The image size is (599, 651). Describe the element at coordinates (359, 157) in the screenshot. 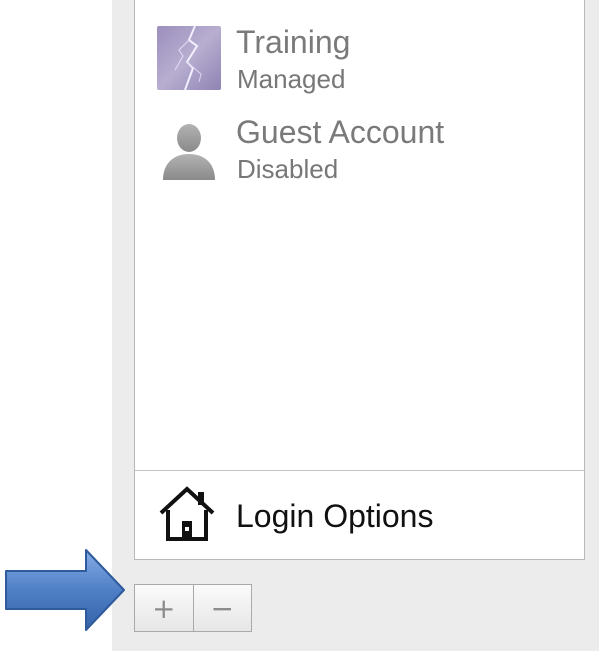

I see `user-row-guest-account: Guest Account Disabled` at that location.